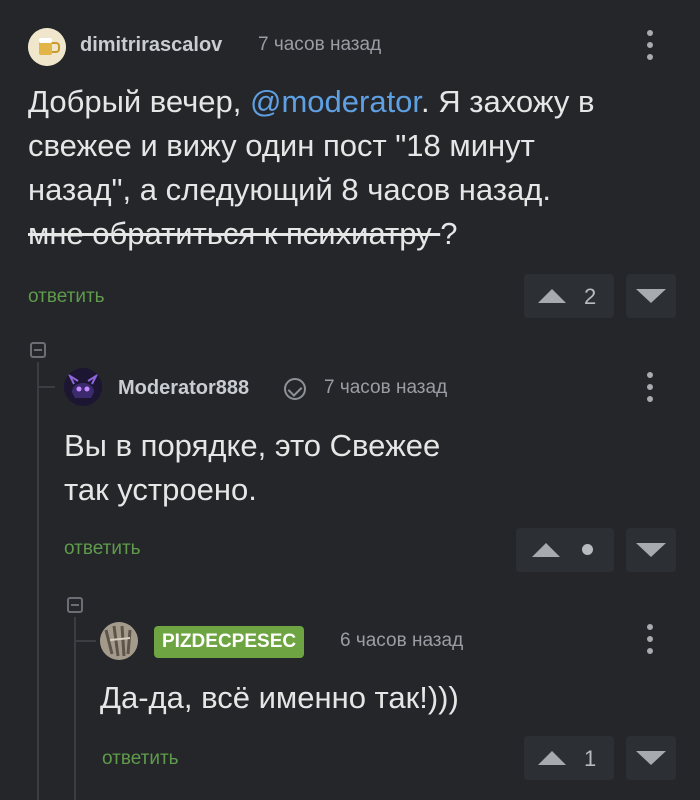 The width and height of the screenshot is (700, 800). I want to click on comment-line: Добрый вечер, @moderator. Я захожу в, so click(353, 102).